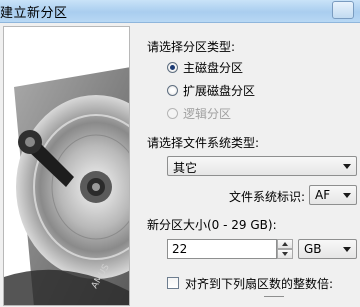 The image size is (360, 307). Describe the element at coordinates (343, 10) in the screenshot. I see `close-button` at that location.